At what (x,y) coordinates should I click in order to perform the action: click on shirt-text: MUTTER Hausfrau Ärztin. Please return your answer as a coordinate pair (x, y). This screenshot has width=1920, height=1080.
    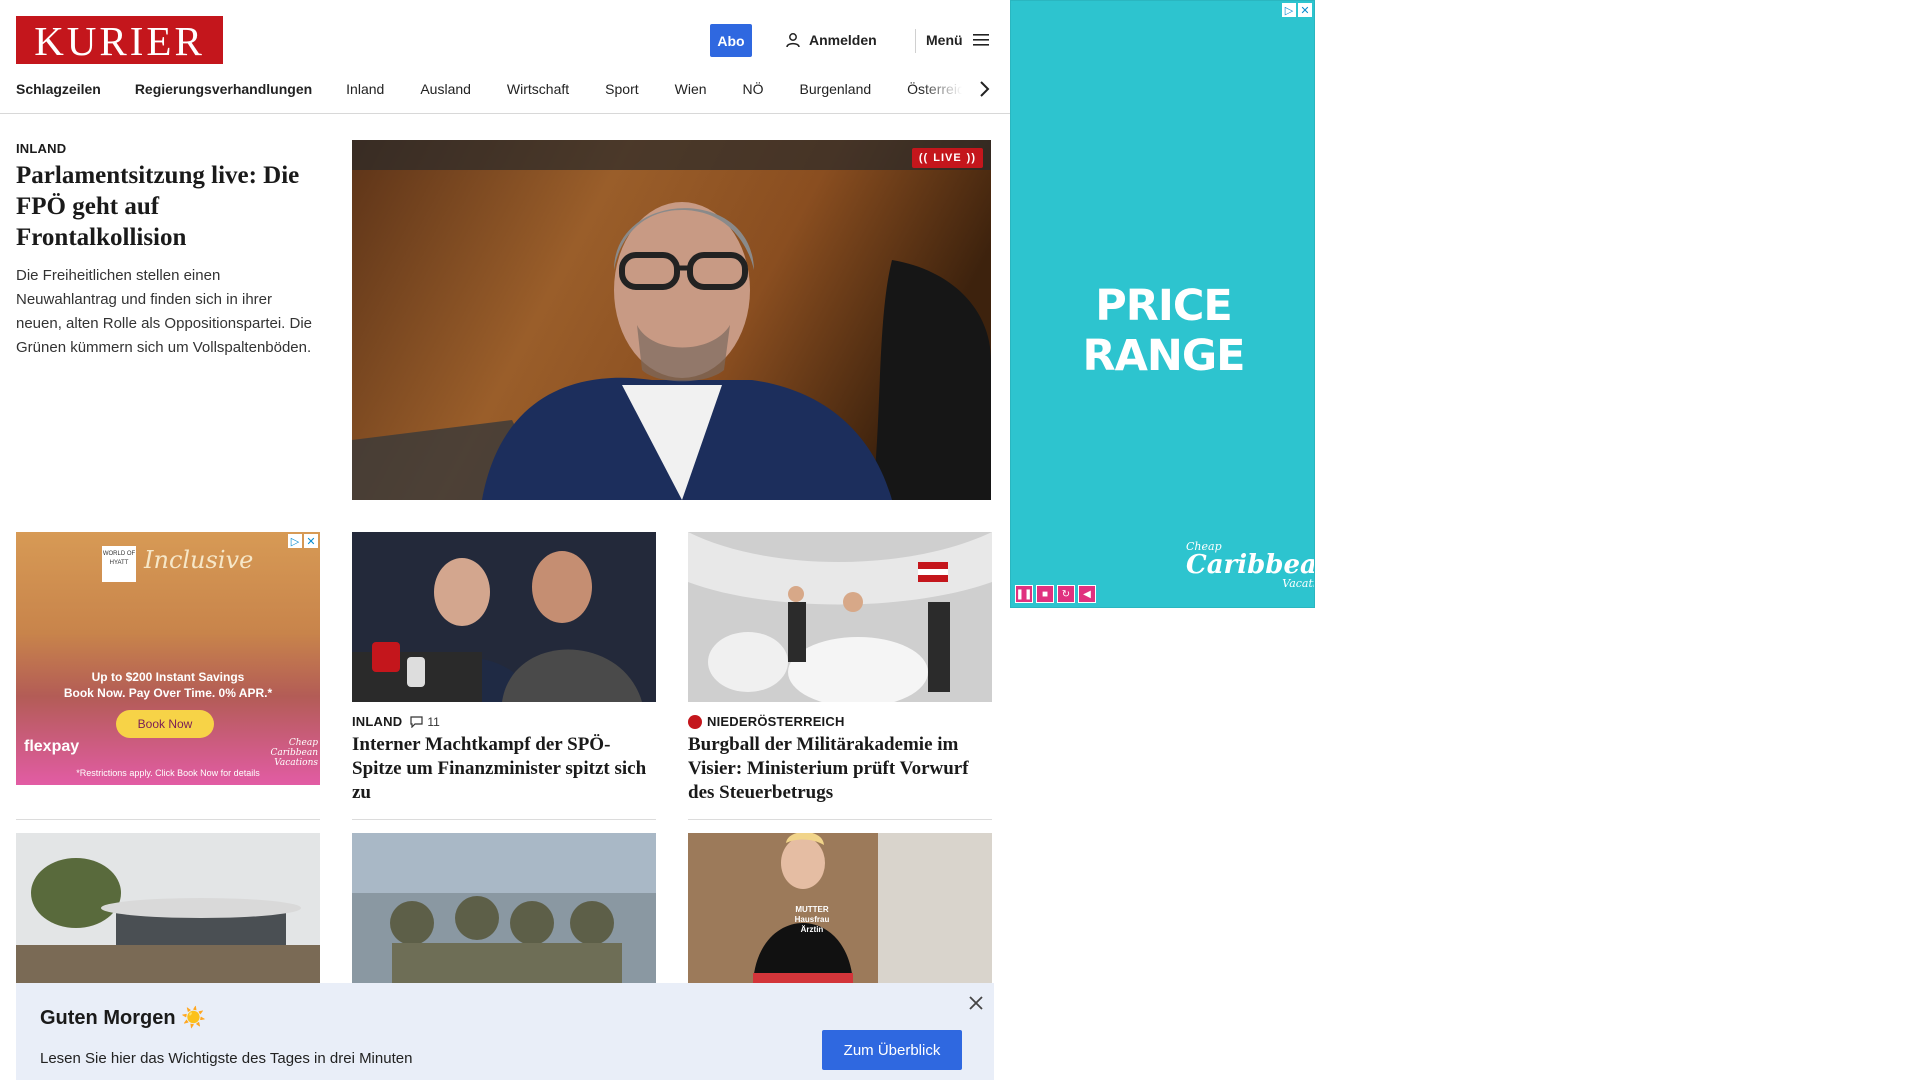
    Looking at the image, I should click on (812, 919).